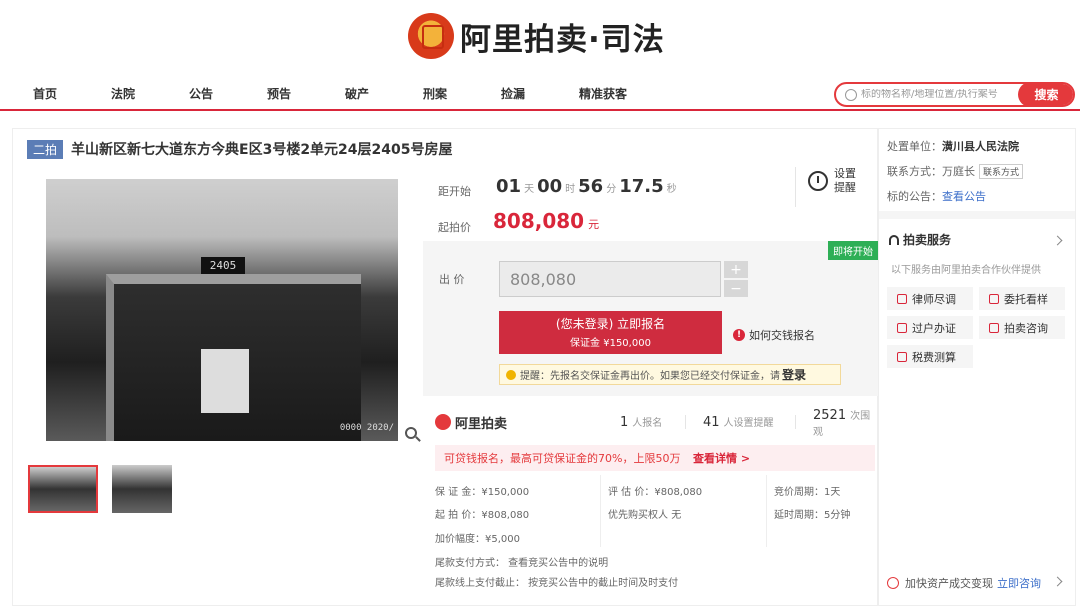  I want to click on countdown-seconds: 17.5, so click(641, 186).